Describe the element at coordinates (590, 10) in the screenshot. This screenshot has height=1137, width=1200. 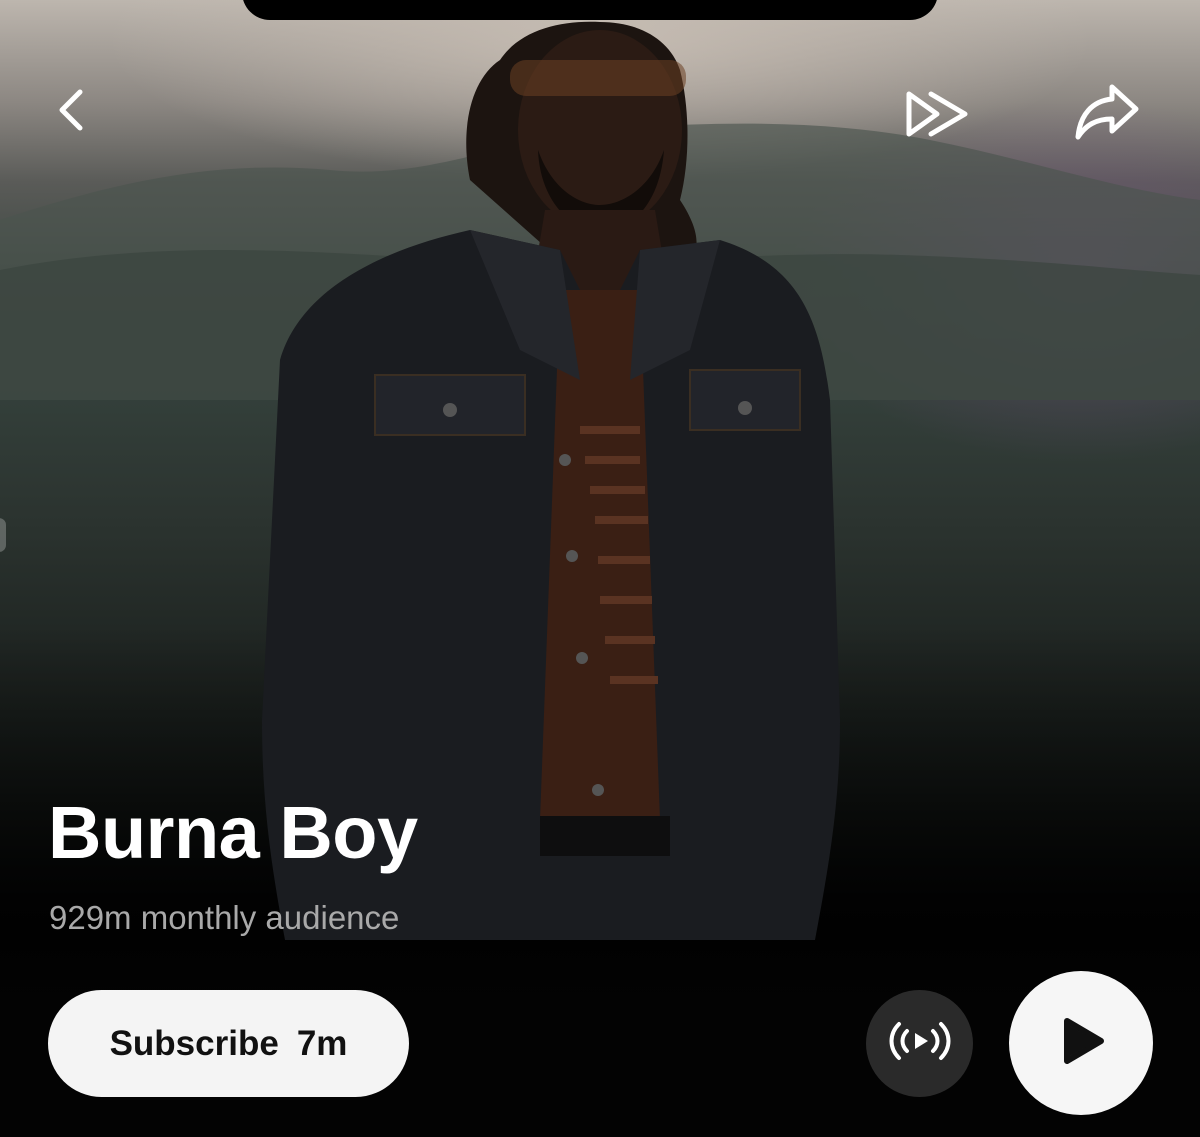
I see `status-notch` at that location.